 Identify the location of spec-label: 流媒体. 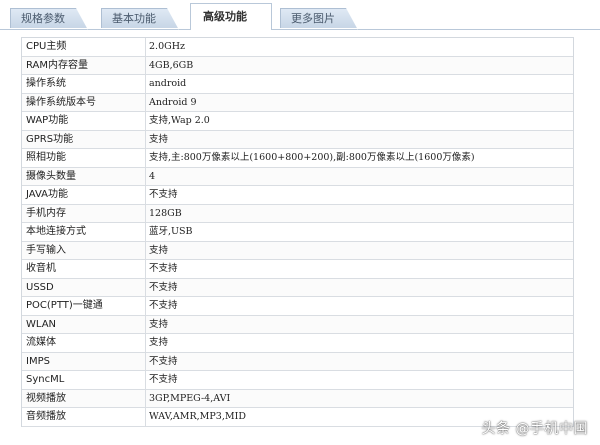
(84, 343).